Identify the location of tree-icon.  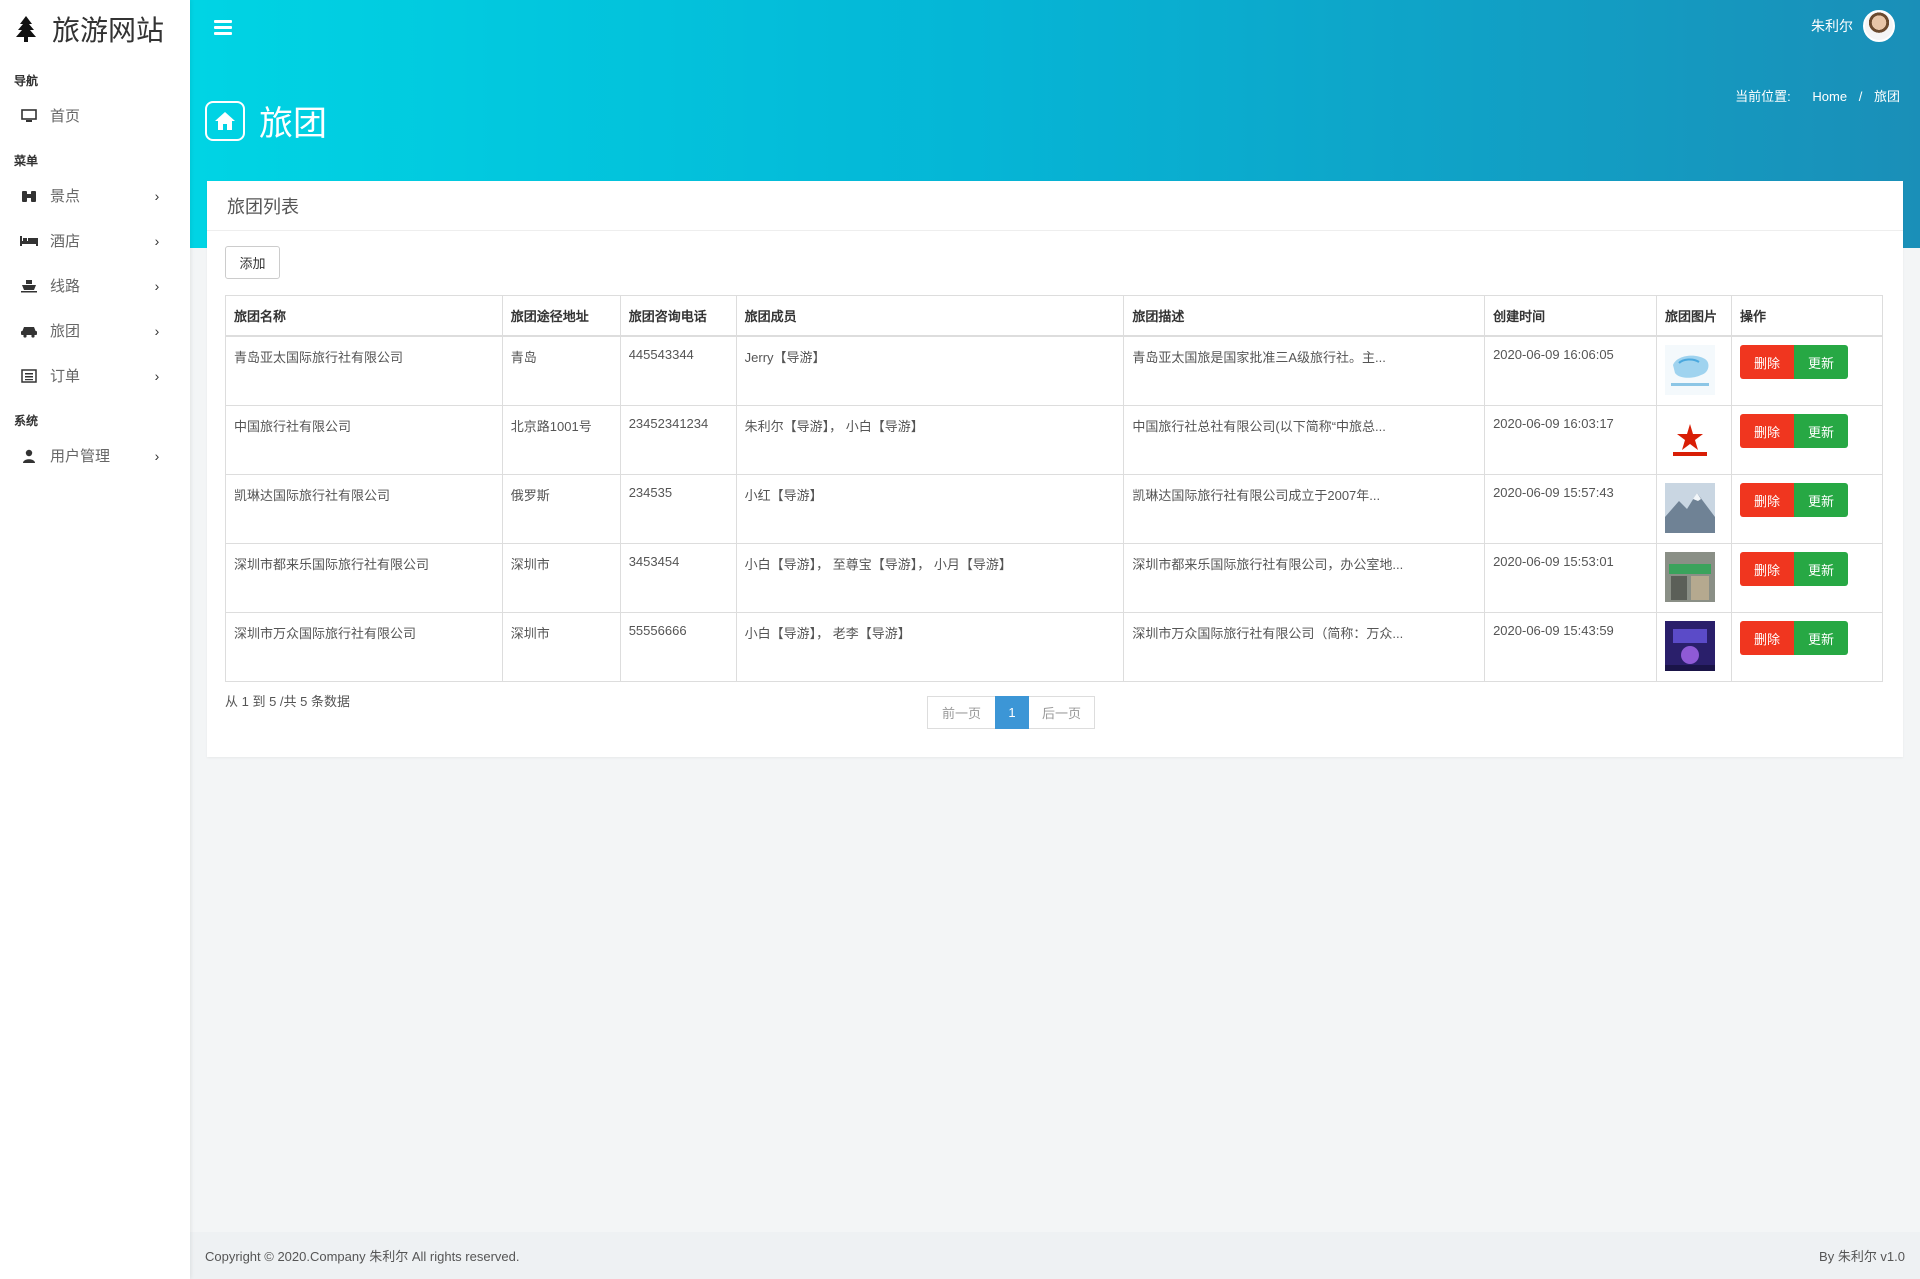
(26, 29).